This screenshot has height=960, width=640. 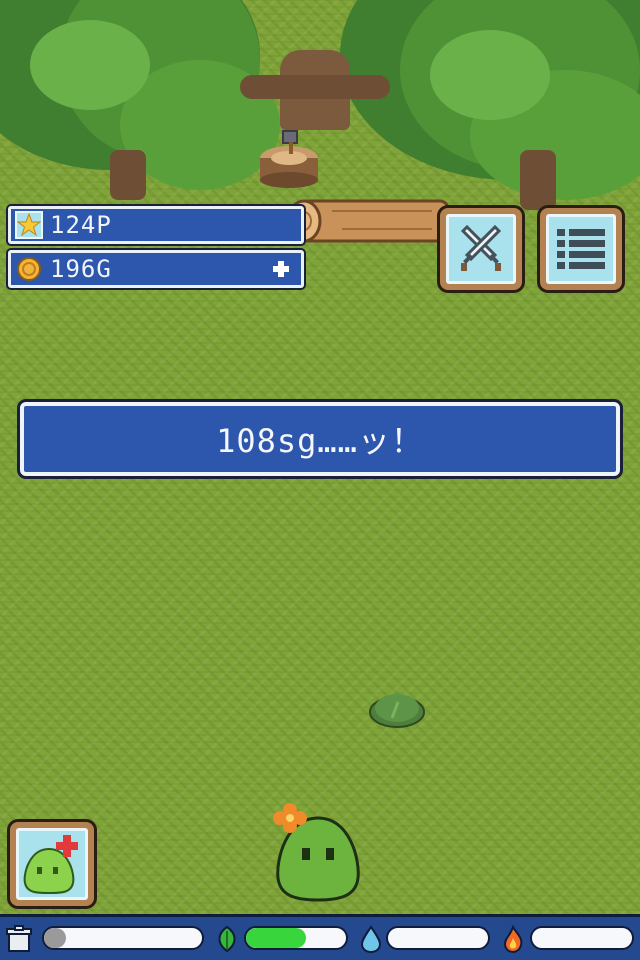 I want to click on fallen-log, so click(x=368, y=221).